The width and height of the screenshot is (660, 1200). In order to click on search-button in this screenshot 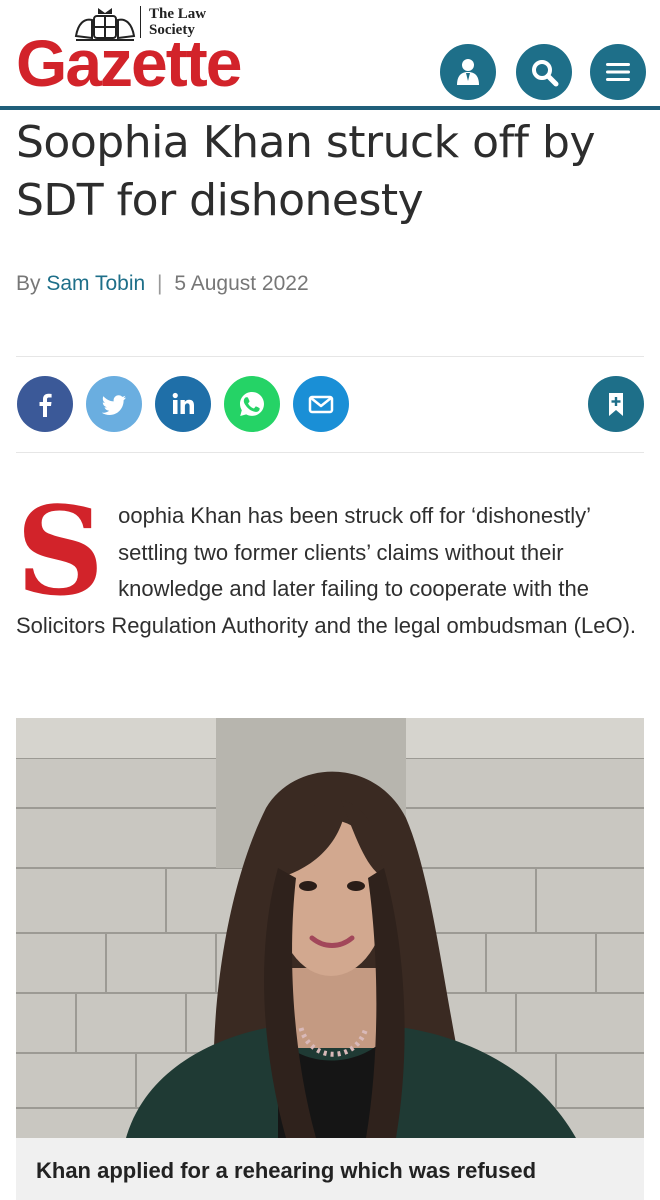, I will do `click(544, 72)`.